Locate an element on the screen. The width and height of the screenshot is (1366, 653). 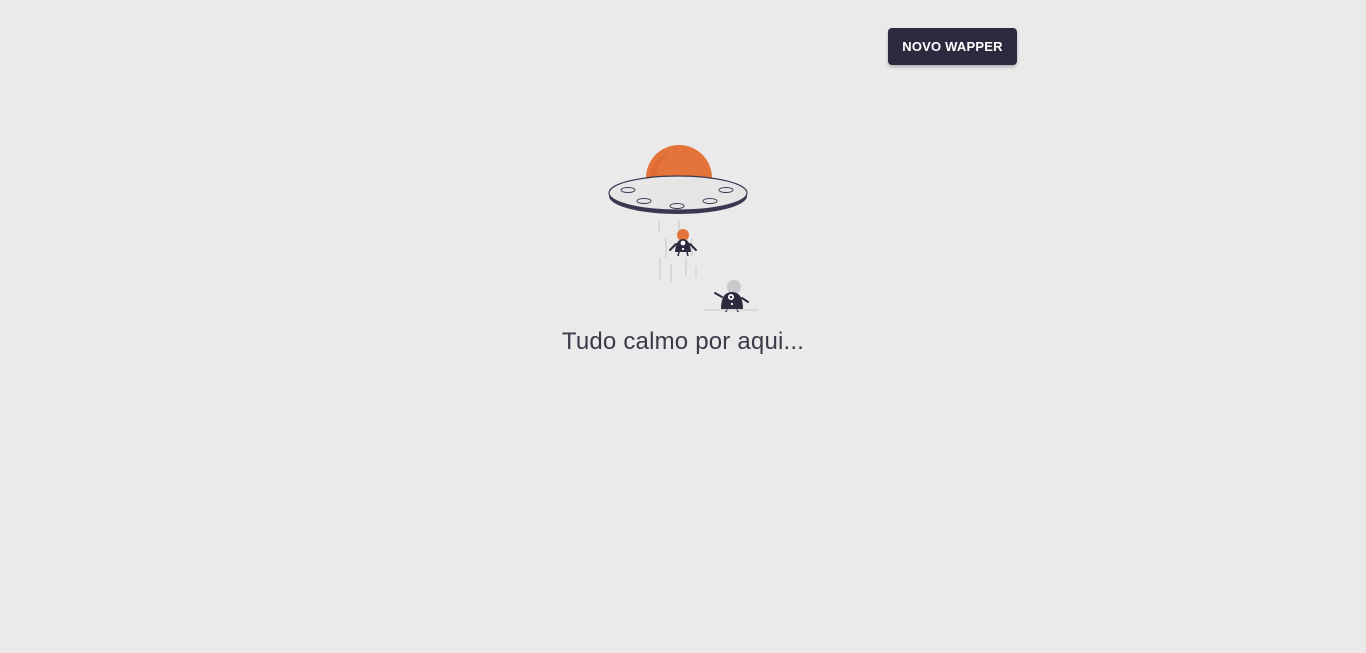
ufo-abduction-illustration is located at coordinates (683, 227).